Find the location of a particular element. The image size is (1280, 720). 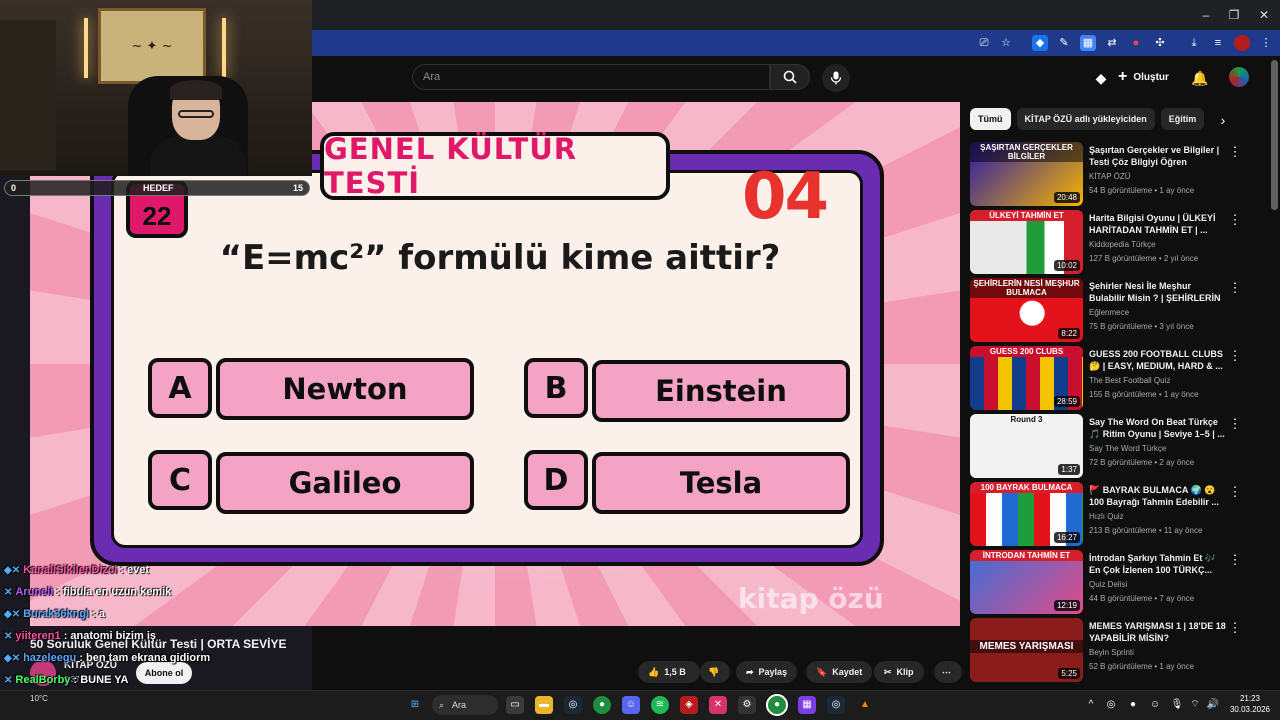

weather-widget: 10°C is located at coordinates (39, 698).